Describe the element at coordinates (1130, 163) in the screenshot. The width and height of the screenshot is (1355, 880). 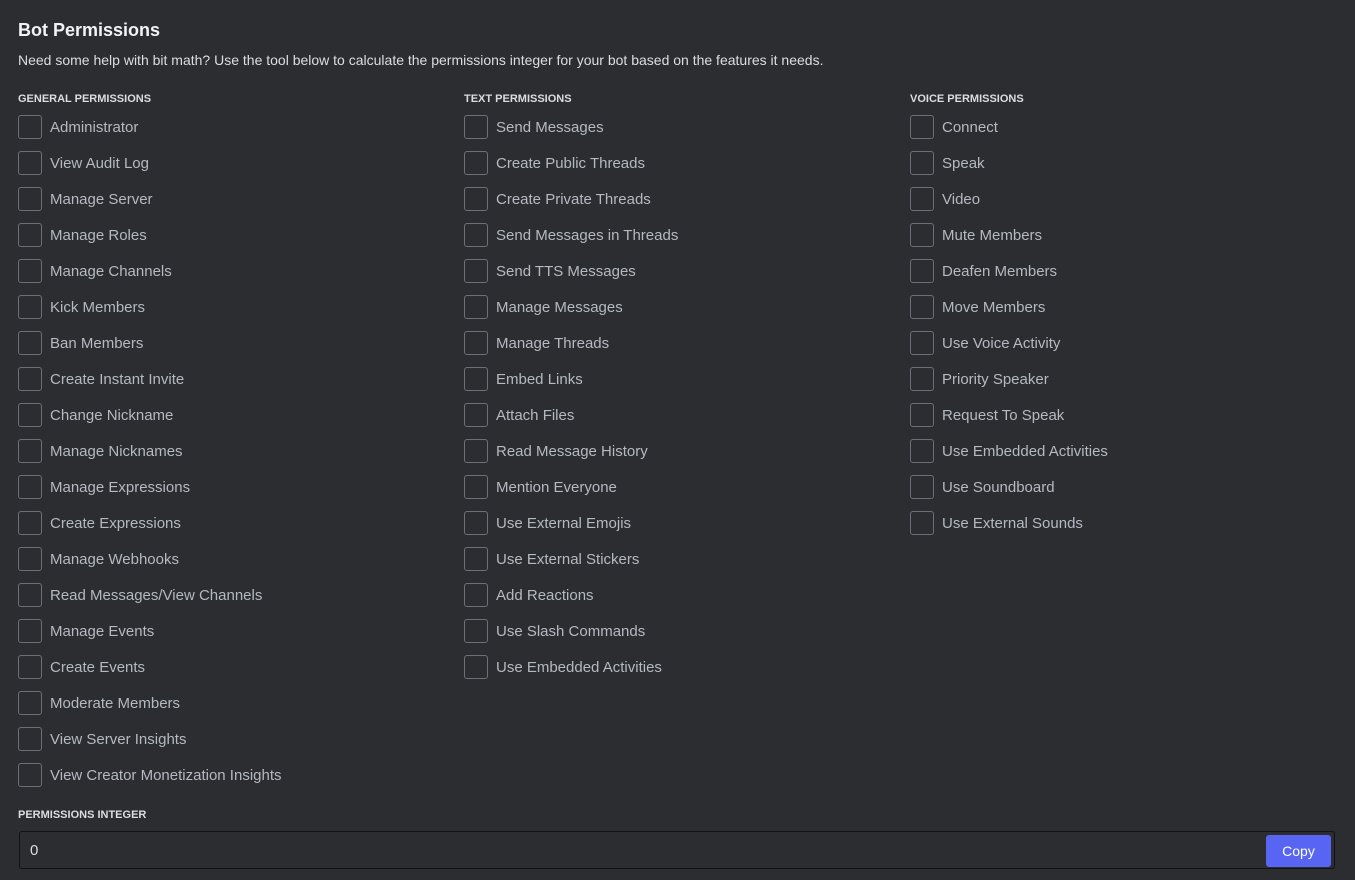
I see `permission-checkbox-row: Speak` at that location.